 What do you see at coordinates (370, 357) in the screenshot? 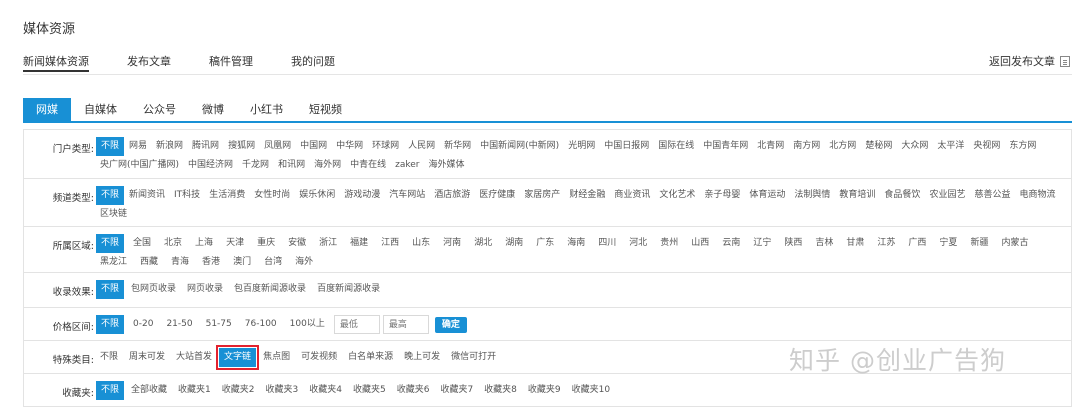
I see `filter-option: 白名单来源` at bounding box center [370, 357].